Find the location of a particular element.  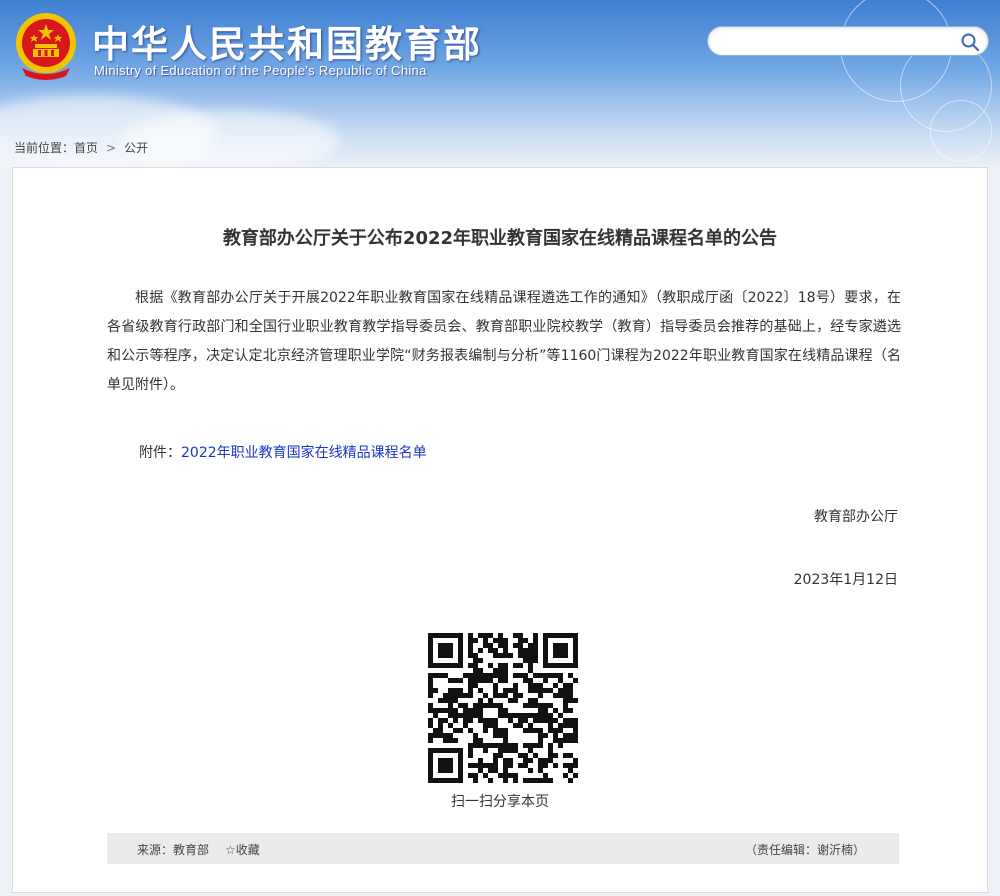

breadcrumb-prefix: 当前位置： is located at coordinates (44, 148).